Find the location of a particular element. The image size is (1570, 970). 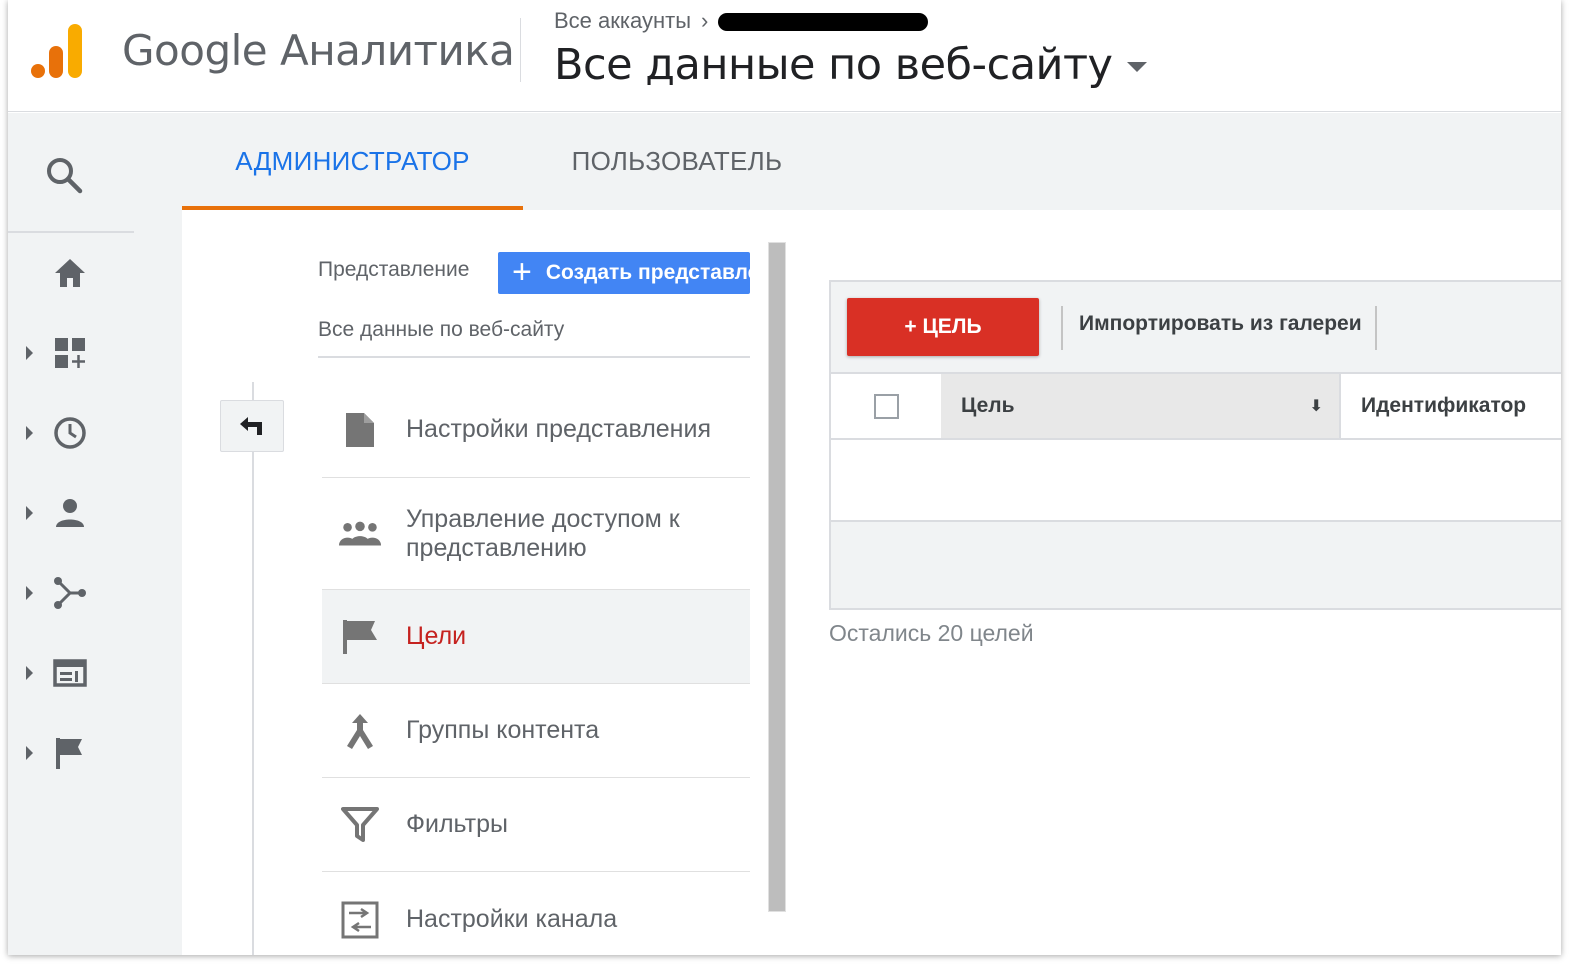

dropdown-caret-icon is located at coordinates (1136, 67).